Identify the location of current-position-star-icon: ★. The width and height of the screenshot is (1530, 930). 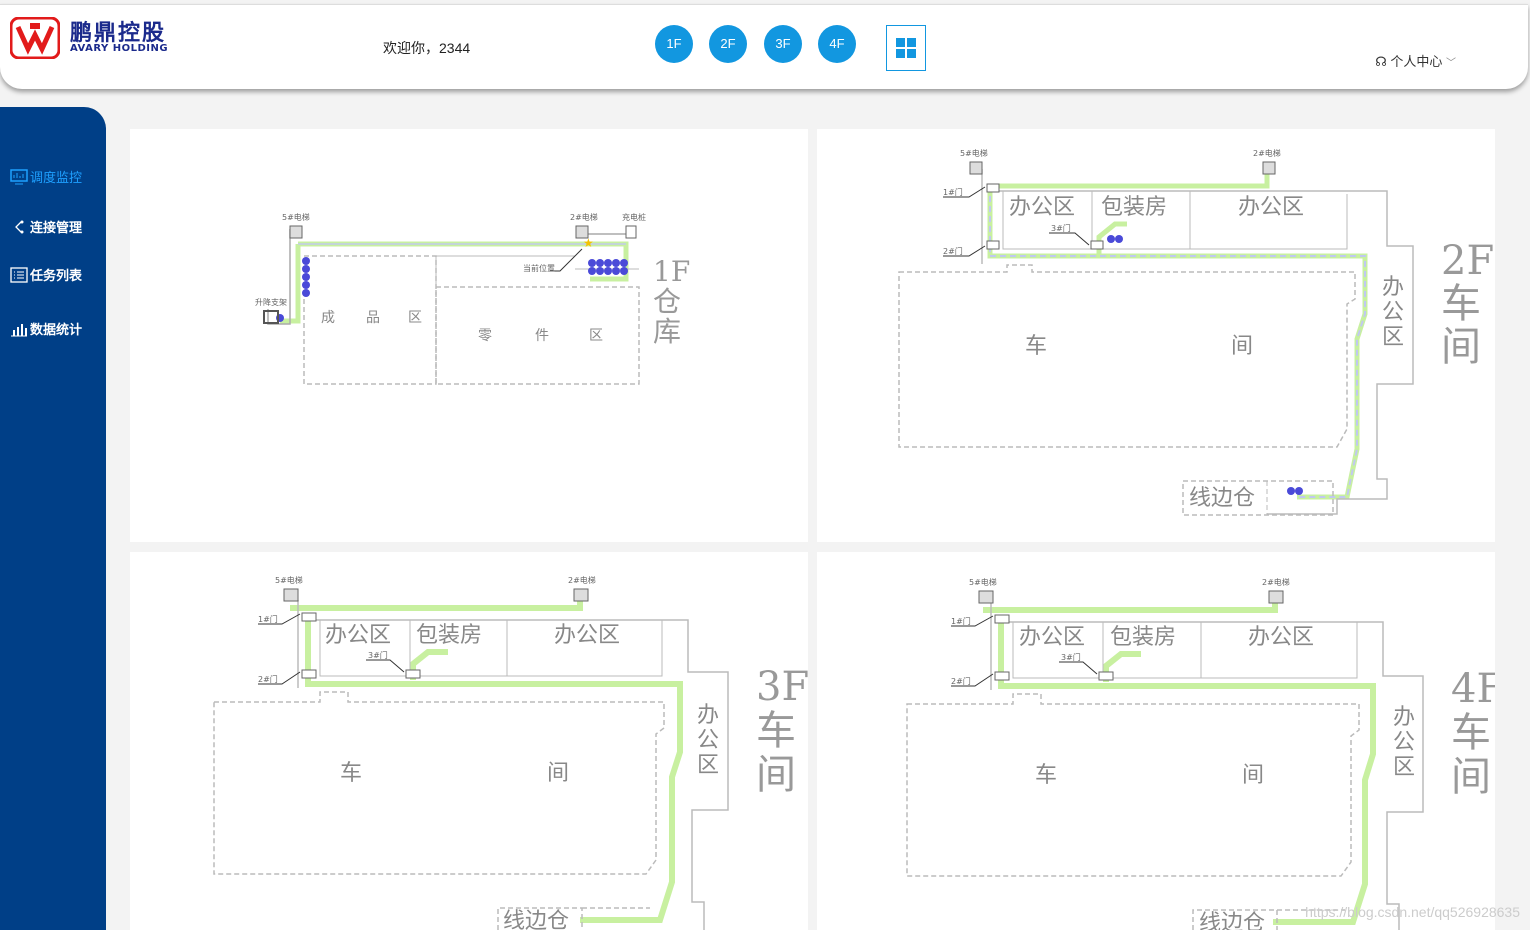
(588, 243).